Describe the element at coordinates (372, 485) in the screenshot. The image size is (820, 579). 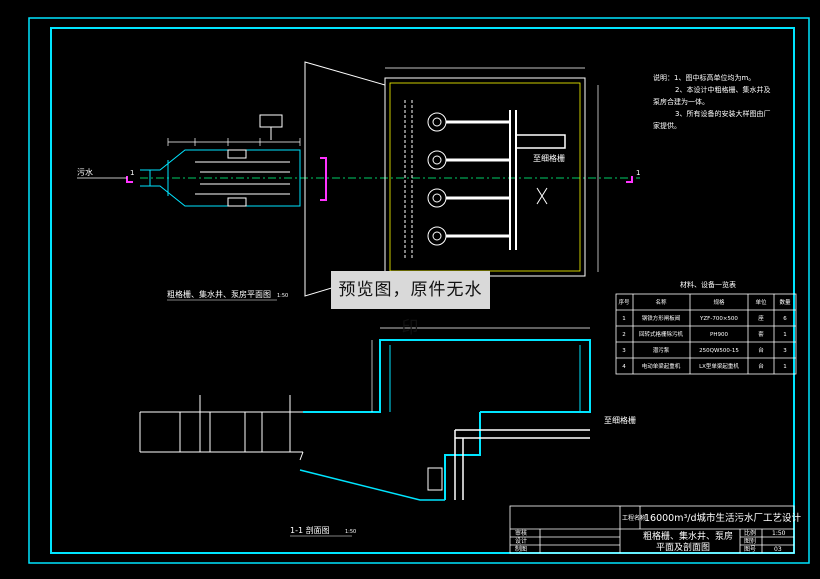
I see `sloped-bottom` at that location.